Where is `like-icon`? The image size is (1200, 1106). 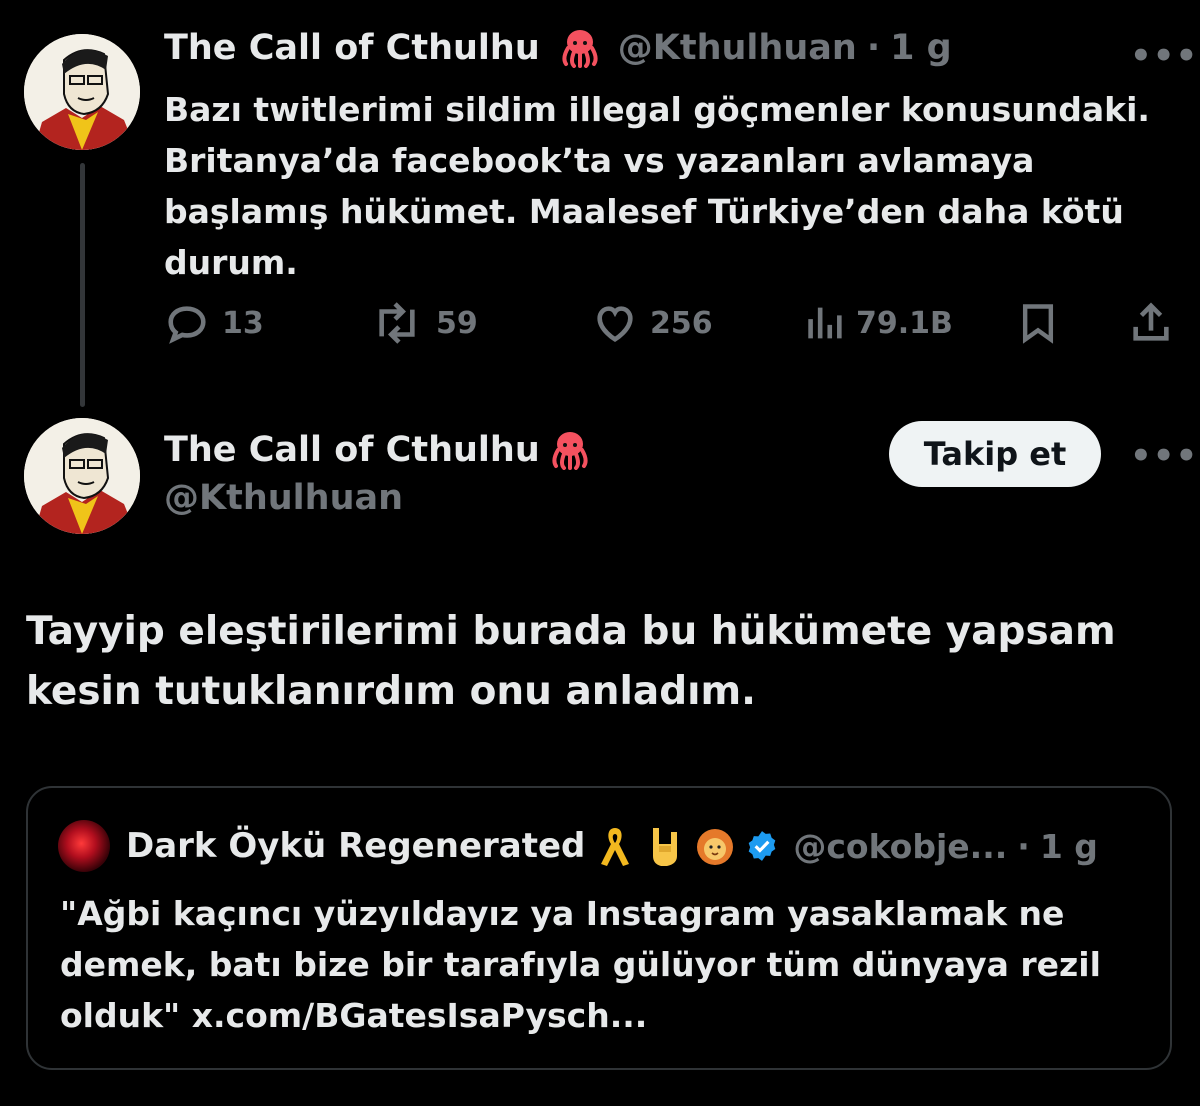
like-icon is located at coordinates (615, 324).